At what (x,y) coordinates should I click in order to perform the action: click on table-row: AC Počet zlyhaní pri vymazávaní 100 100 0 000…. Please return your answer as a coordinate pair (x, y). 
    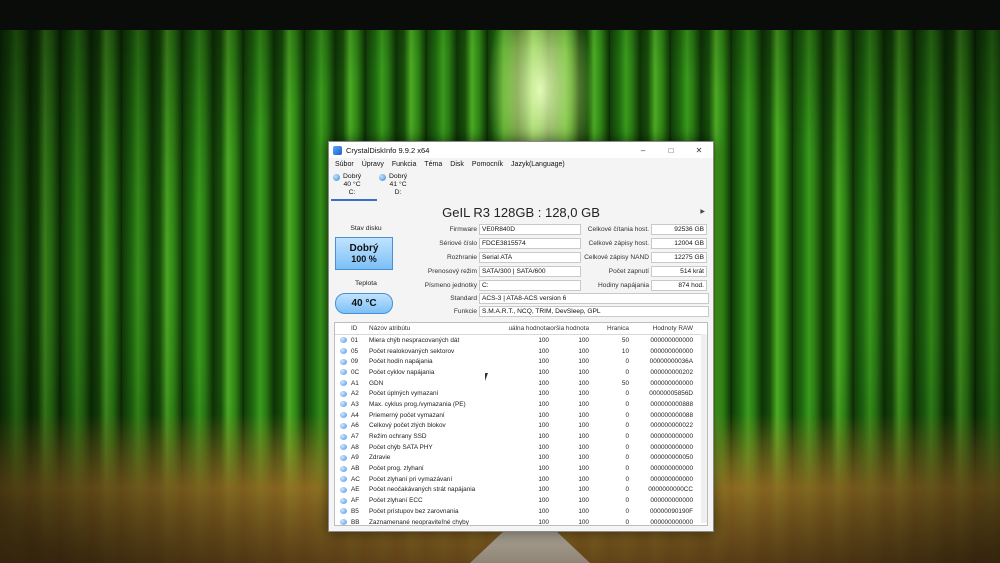
    Looking at the image, I should click on (521, 479).